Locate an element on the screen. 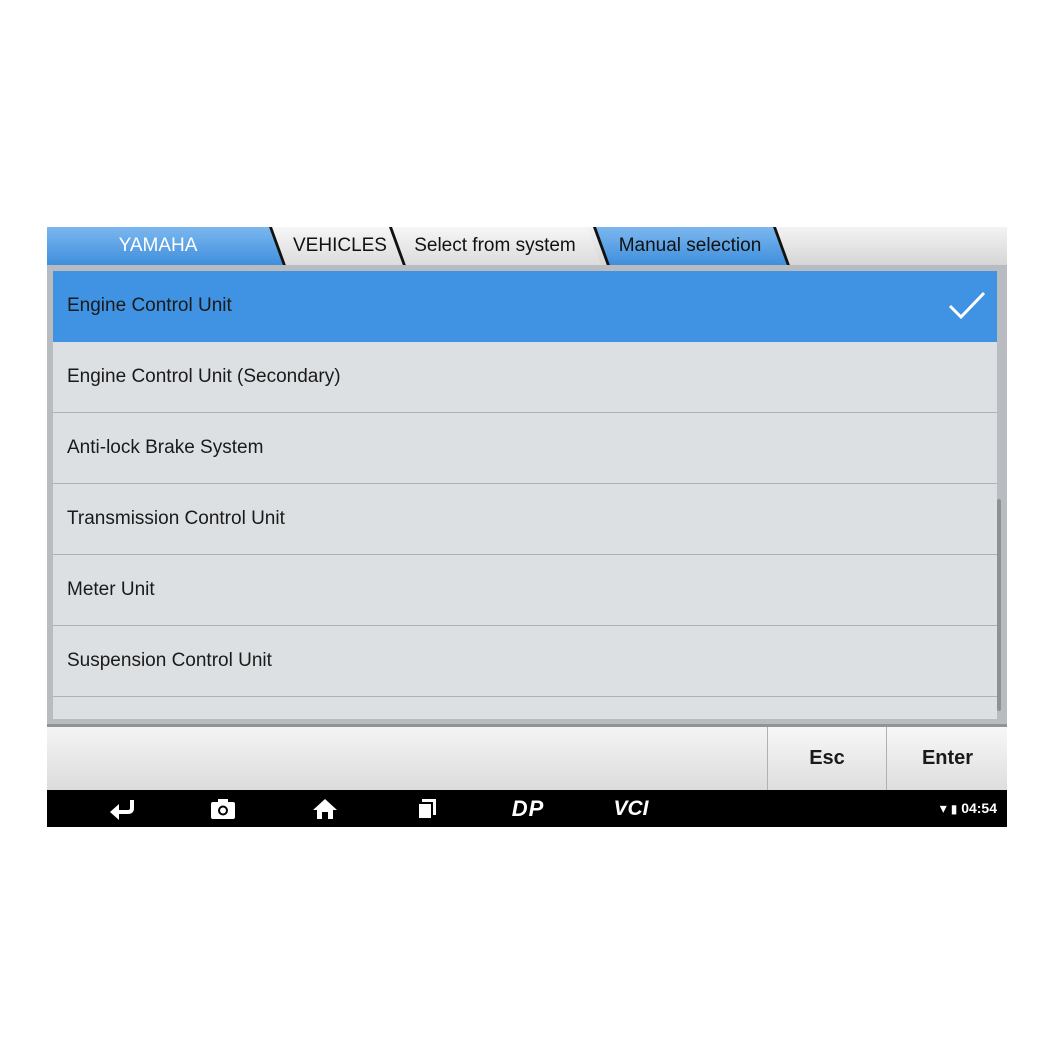 This screenshot has height=1054, width=1054. breadcrumb-label: Manual selection is located at coordinates (690, 245).